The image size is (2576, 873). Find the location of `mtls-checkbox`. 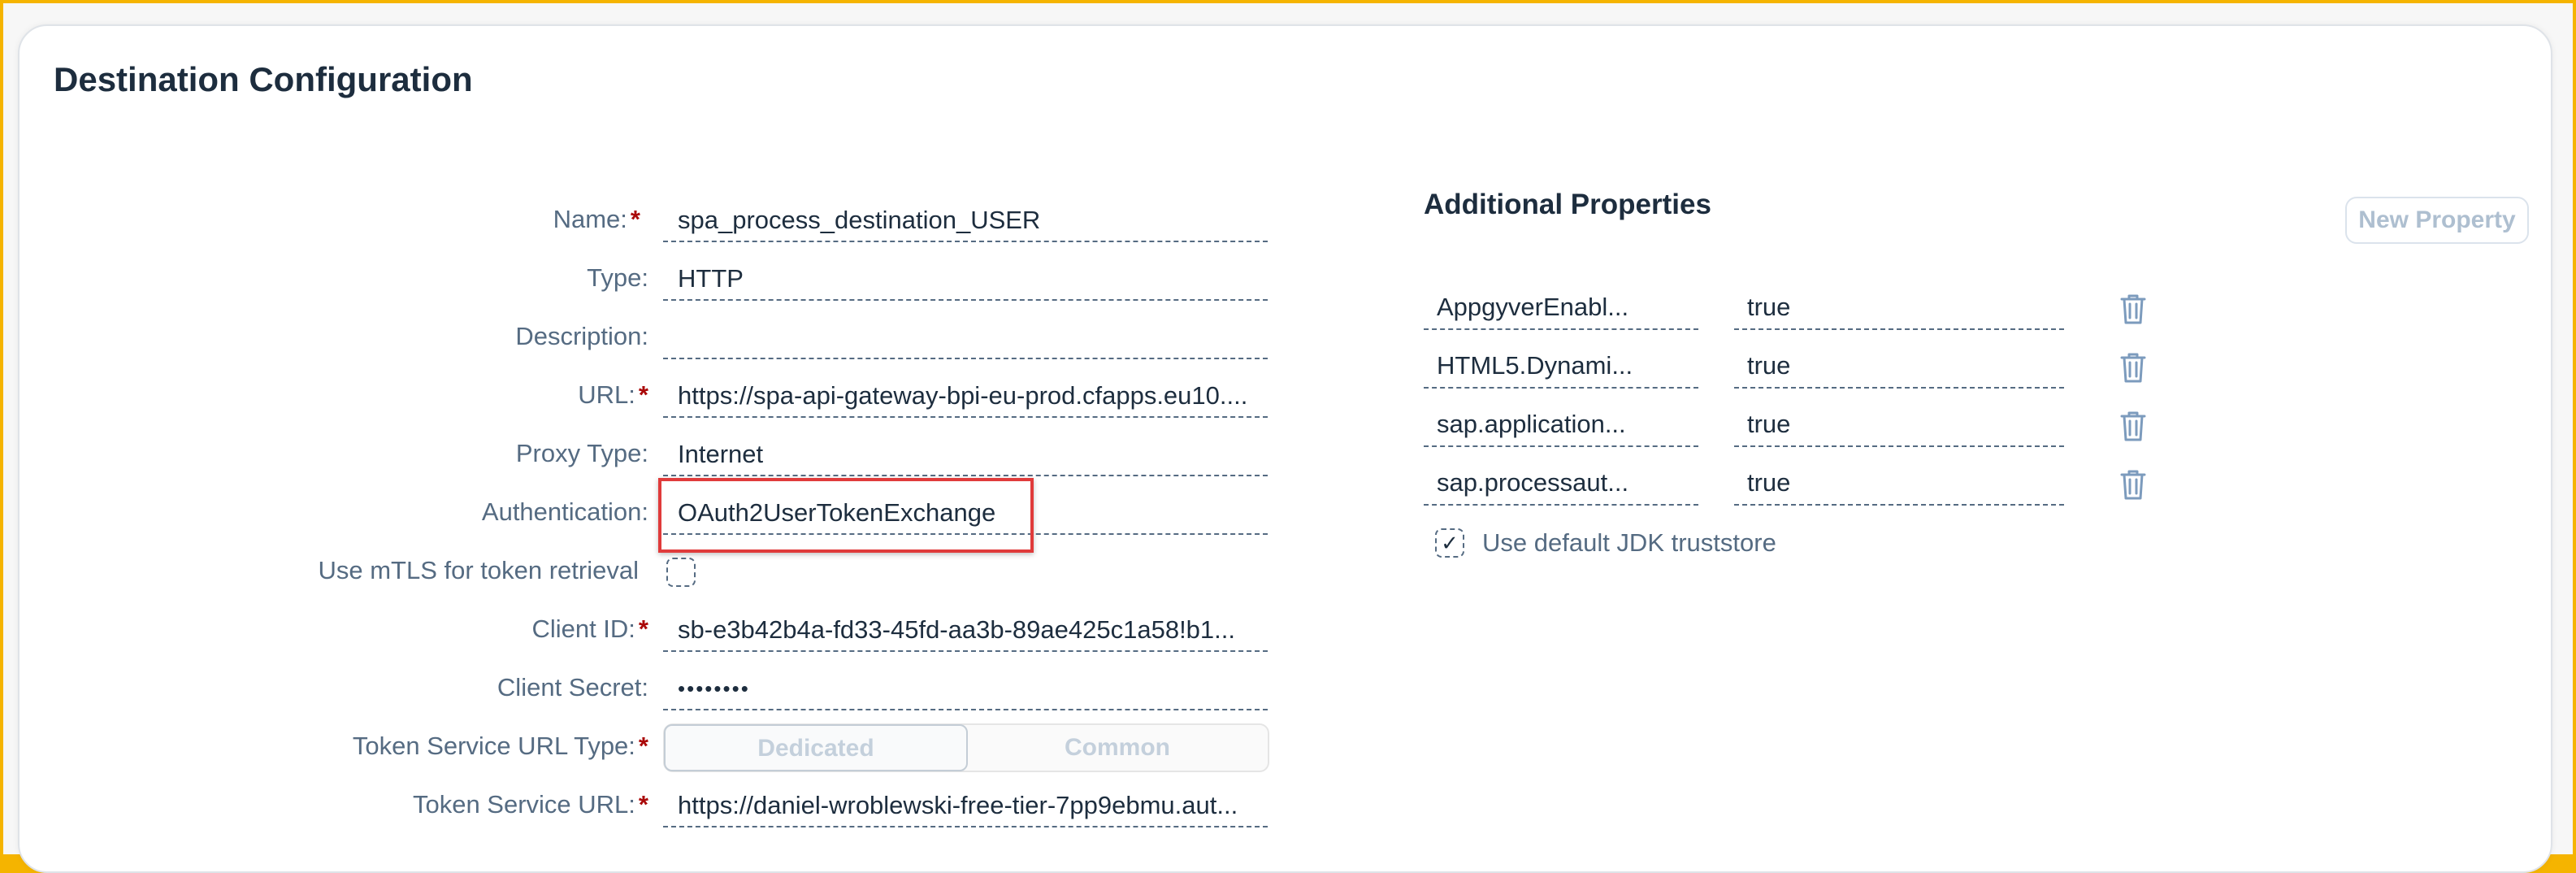

mtls-checkbox is located at coordinates (681, 572).